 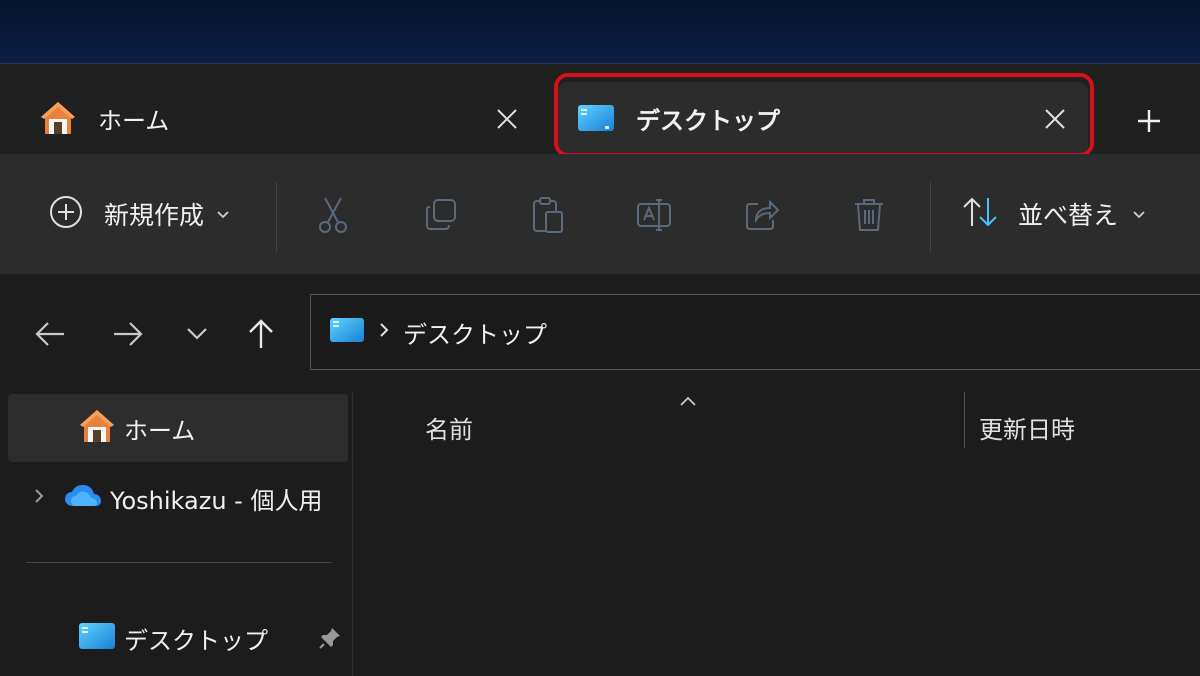 What do you see at coordinates (548, 215) in the screenshot?
I see `paste-icon` at bounding box center [548, 215].